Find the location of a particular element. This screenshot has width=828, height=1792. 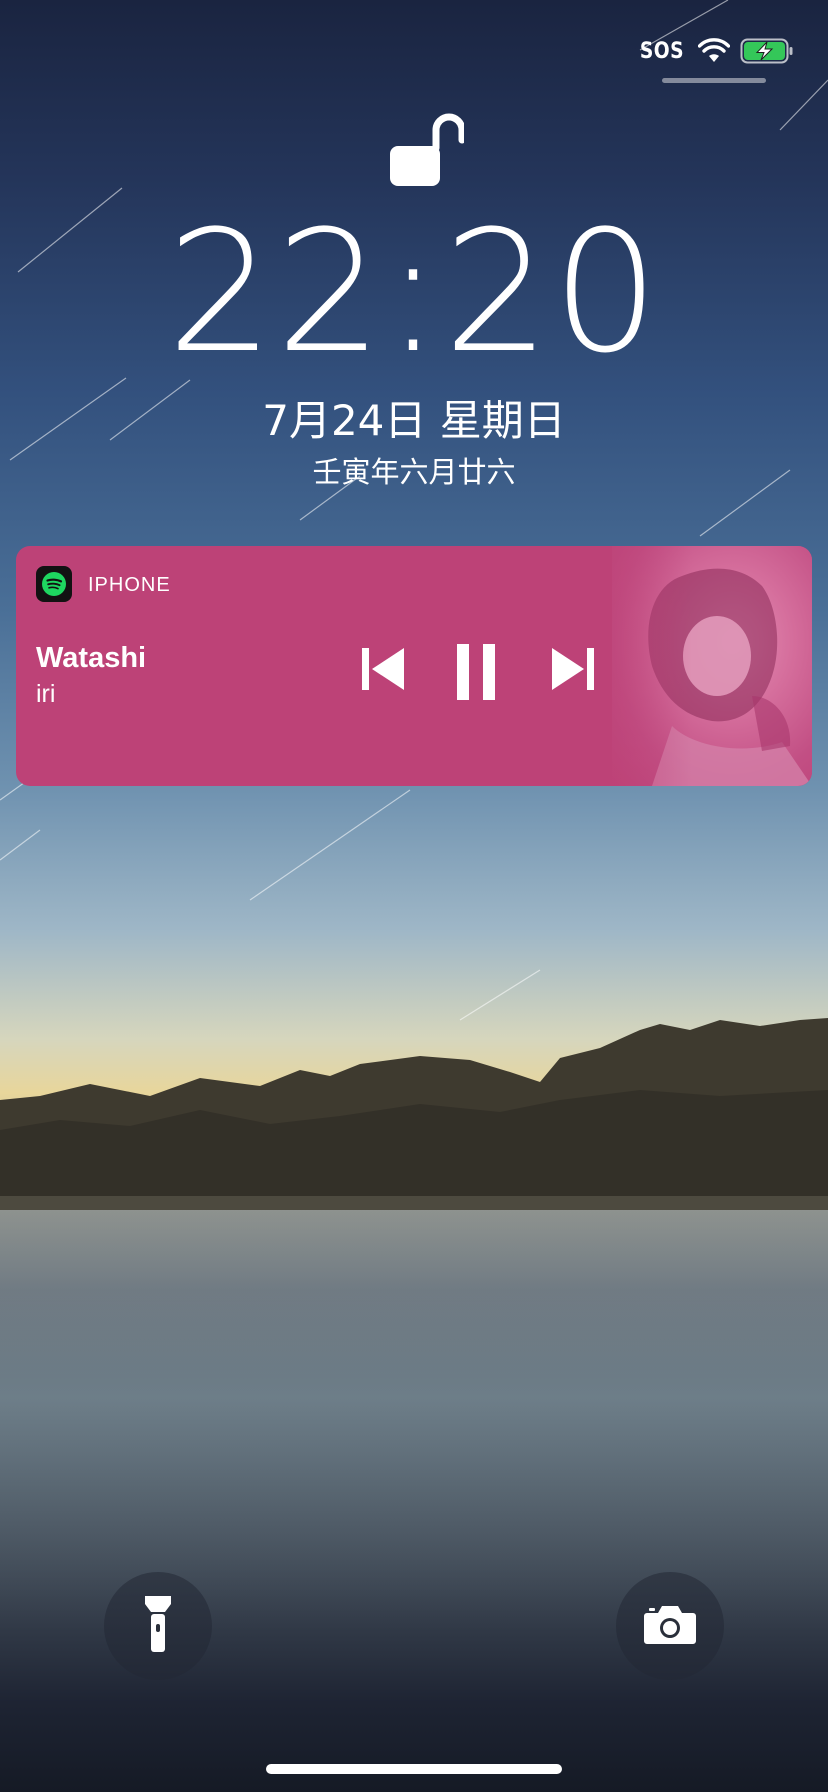

wifi-icon is located at coordinates (714, 51).